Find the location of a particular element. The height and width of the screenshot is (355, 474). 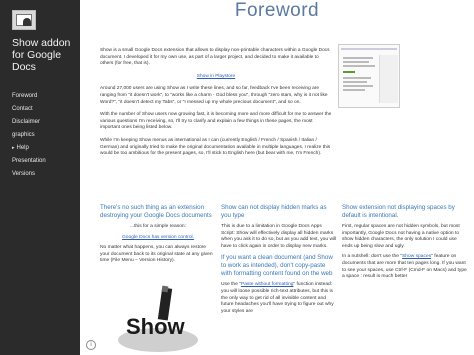

nav-item-graphics: graphics is located at coordinates (40, 135).